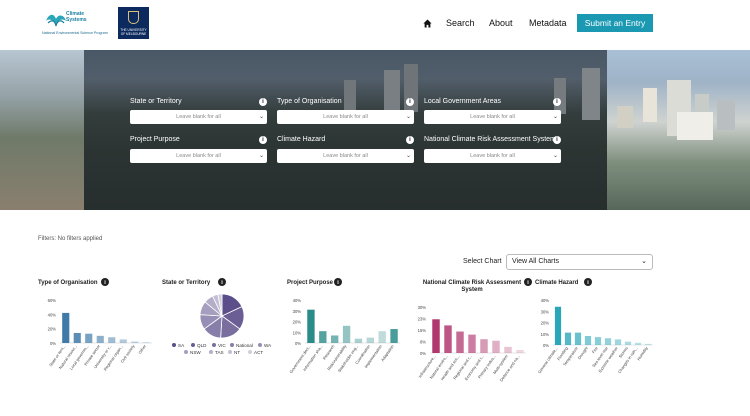 Image resolution: width=750 pixels, height=416 pixels. Describe the element at coordinates (482, 261) in the screenshot. I see `select-chart-label: Select Chart` at that location.